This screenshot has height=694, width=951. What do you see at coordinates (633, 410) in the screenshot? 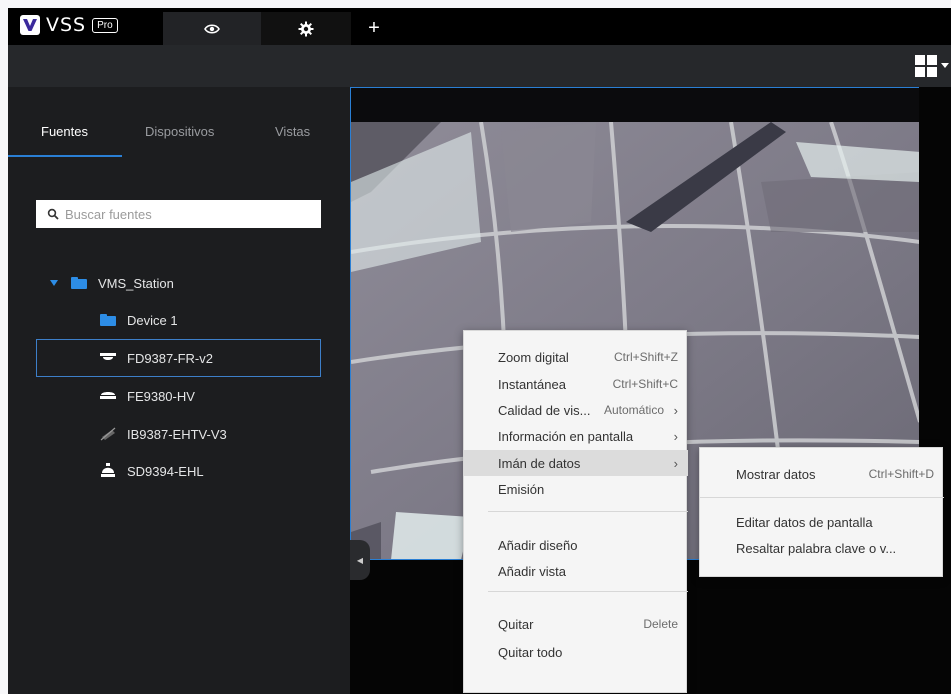
I see `menu-item-value: Automático` at bounding box center [633, 410].